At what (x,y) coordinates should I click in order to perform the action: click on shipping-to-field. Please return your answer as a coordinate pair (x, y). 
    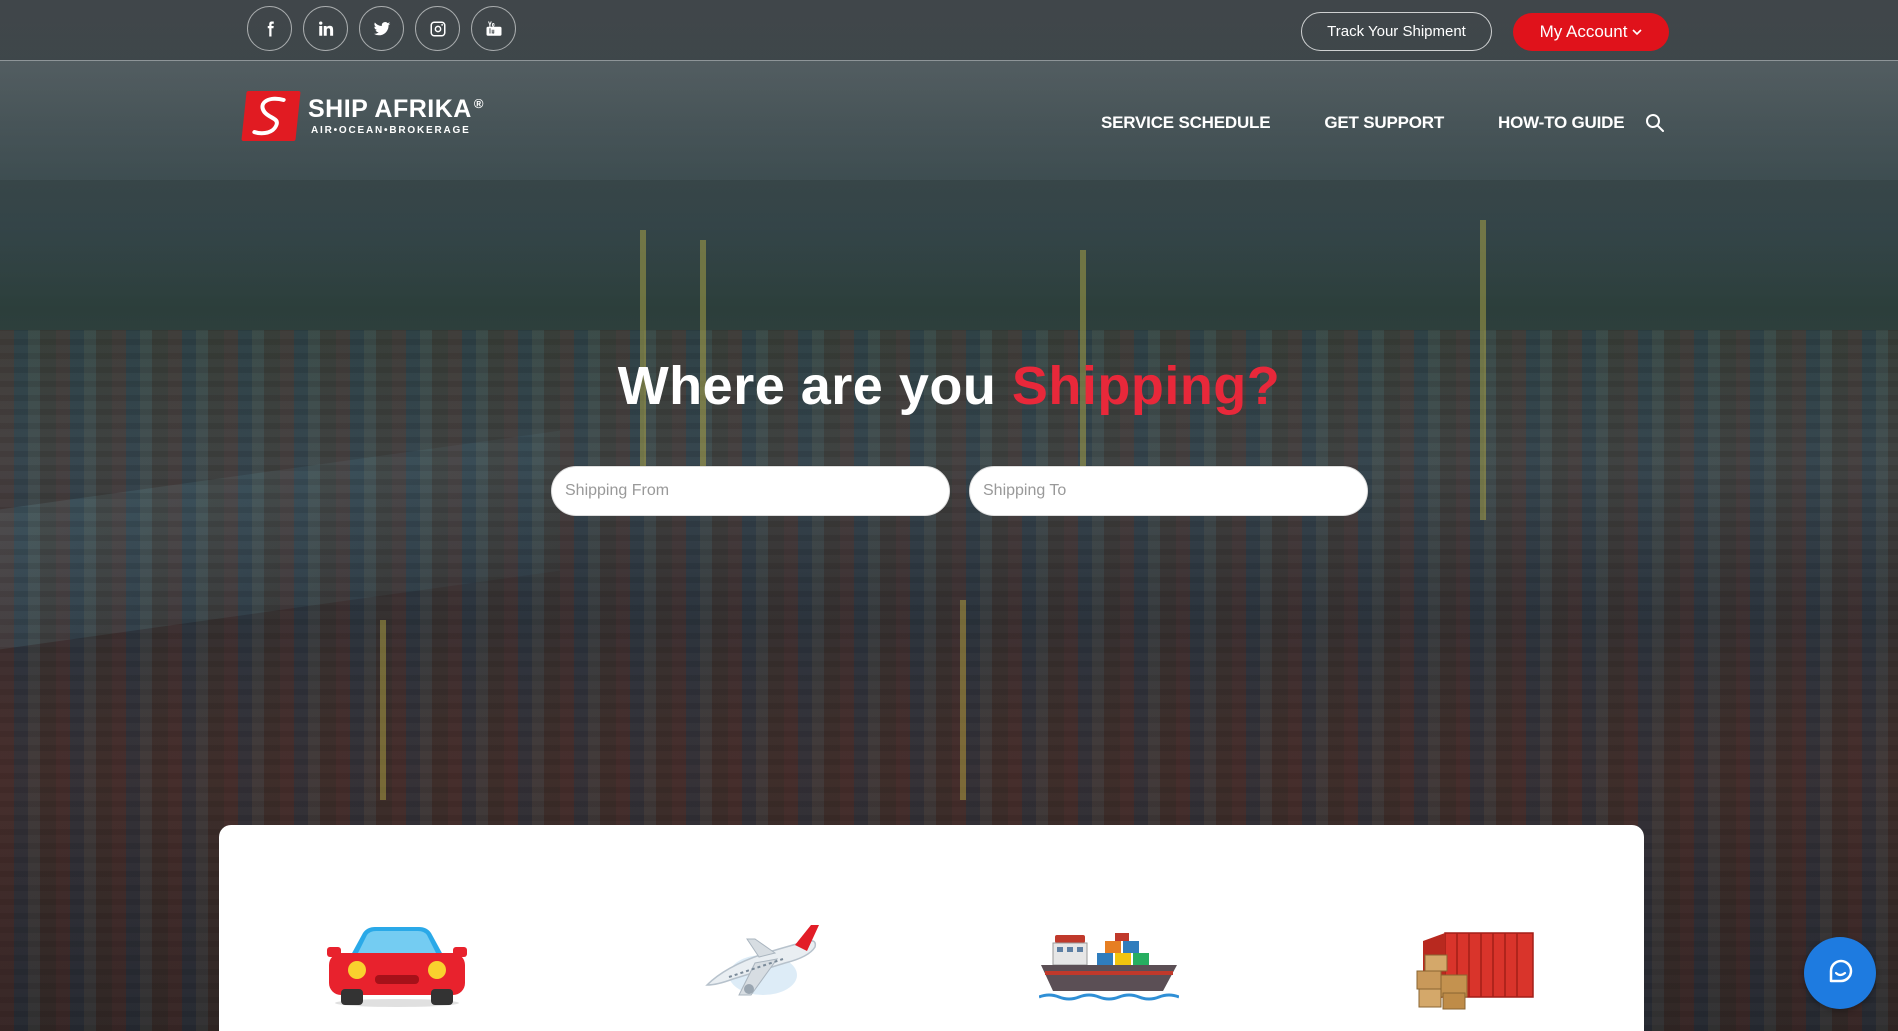
    Looking at the image, I should click on (1168, 491).